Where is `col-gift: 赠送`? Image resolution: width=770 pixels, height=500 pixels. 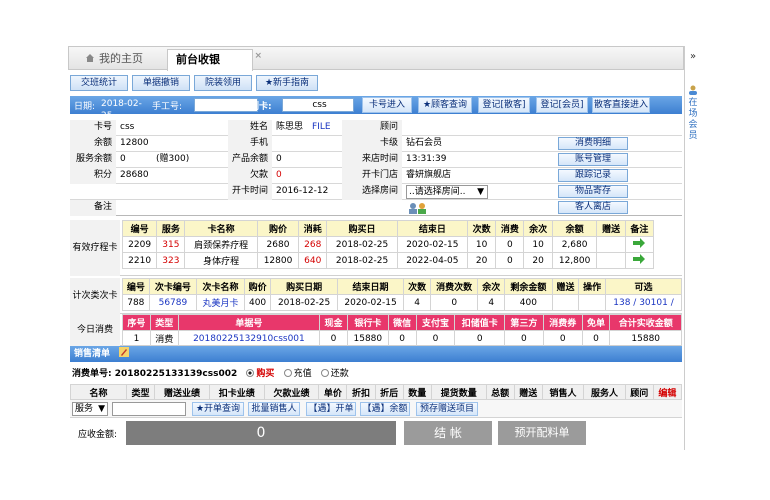
col-gift: 赠送 is located at coordinates (565, 286).